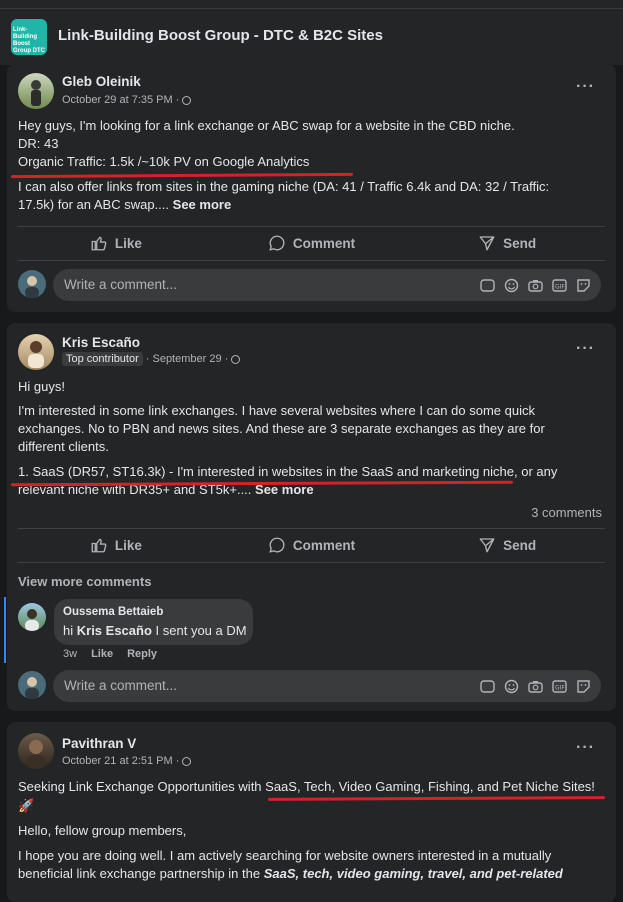 This screenshot has height=902, width=623. I want to click on post-author: Gleb Oleinik, so click(101, 81).